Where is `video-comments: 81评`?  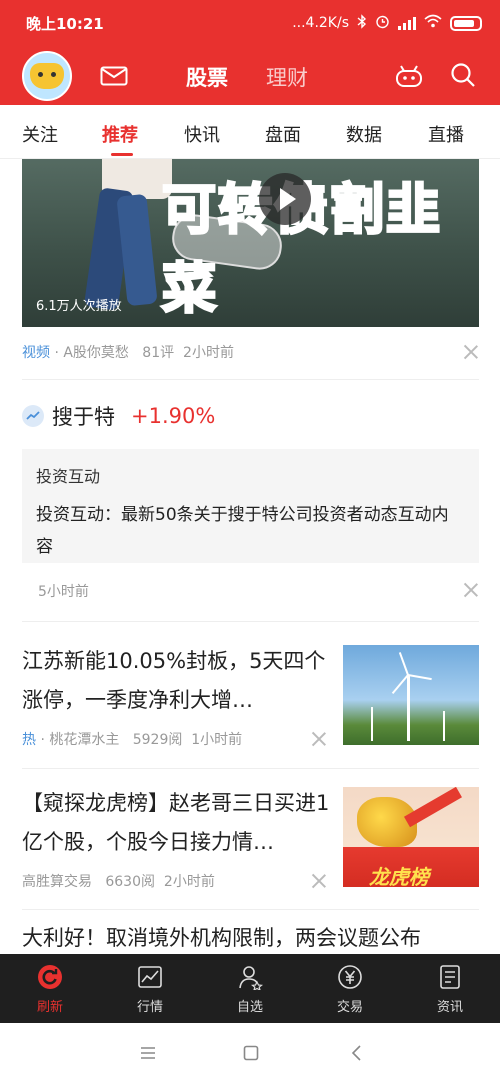
video-comments: 81评 is located at coordinates (158, 353).